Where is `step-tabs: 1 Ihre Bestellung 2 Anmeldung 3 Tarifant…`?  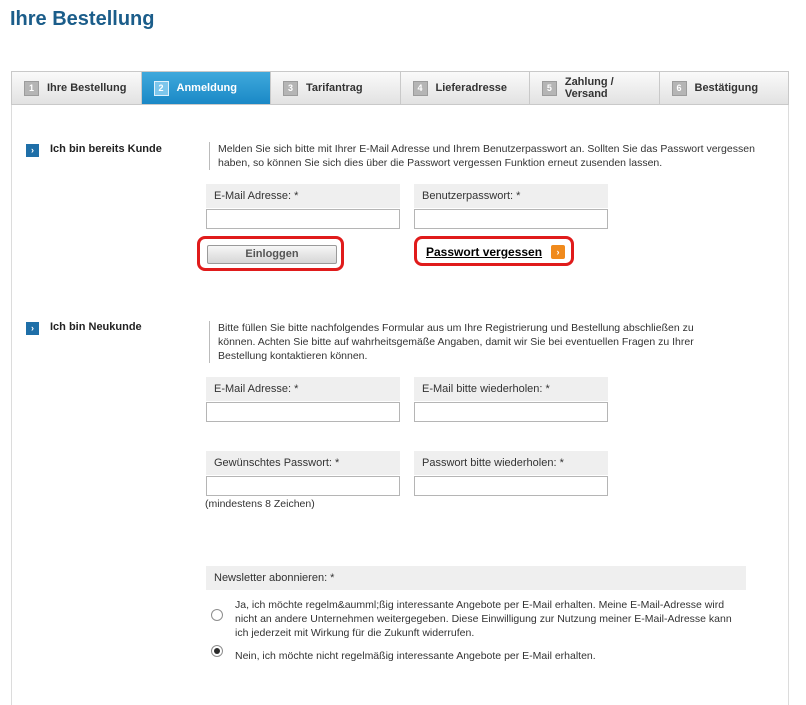 step-tabs: 1 Ihre Bestellung 2 Anmeldung 3 Tarifant… is located at coordinates (400, 88).